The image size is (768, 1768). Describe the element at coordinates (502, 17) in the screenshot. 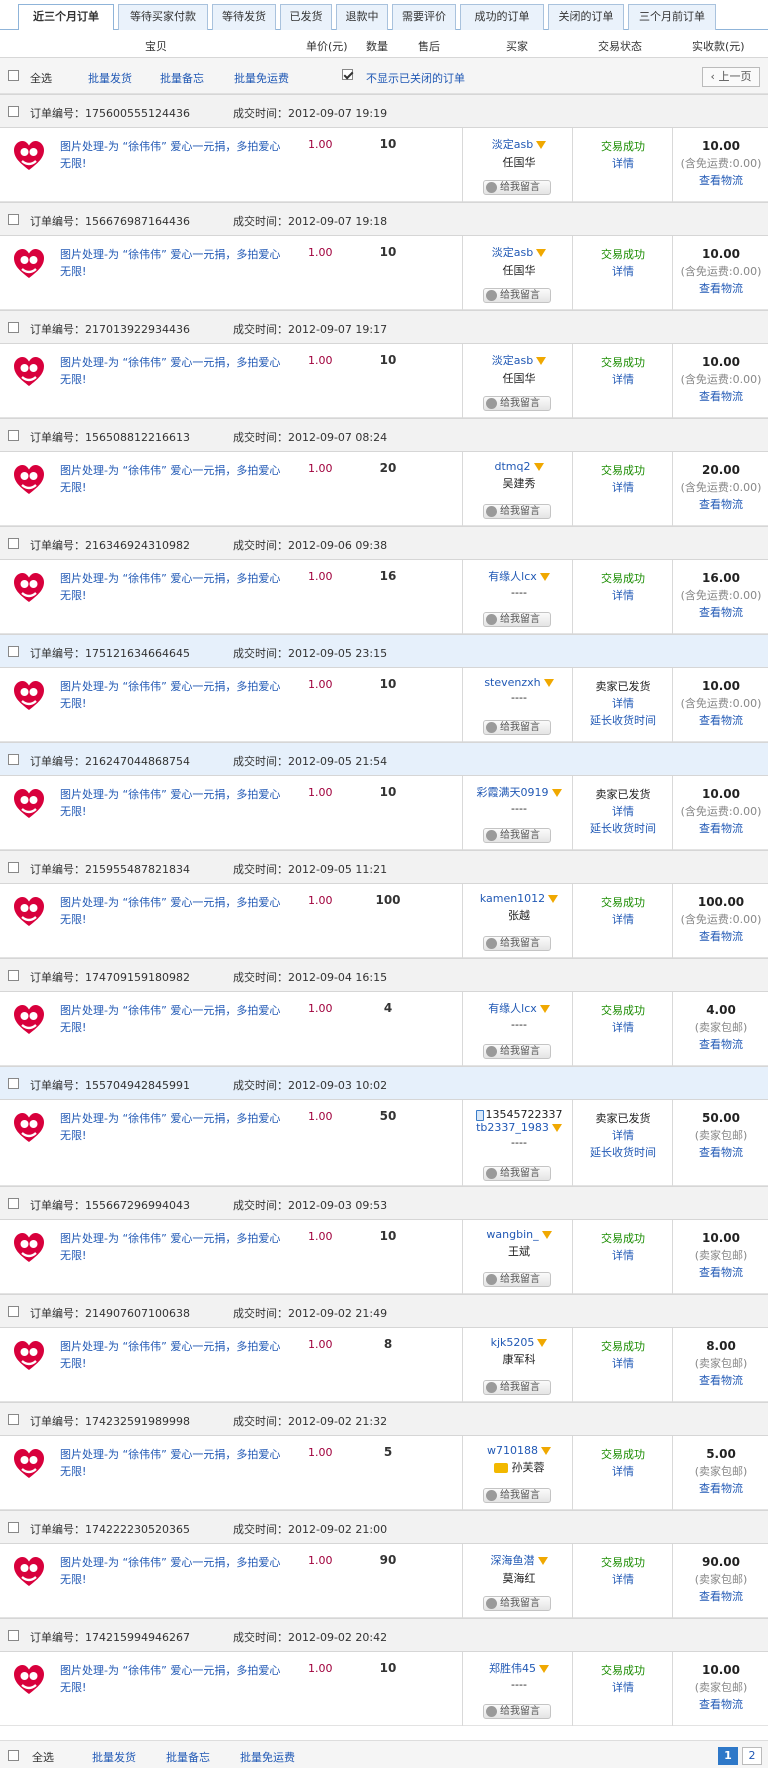

I see `tab-successful: 成功的订单` at that location.